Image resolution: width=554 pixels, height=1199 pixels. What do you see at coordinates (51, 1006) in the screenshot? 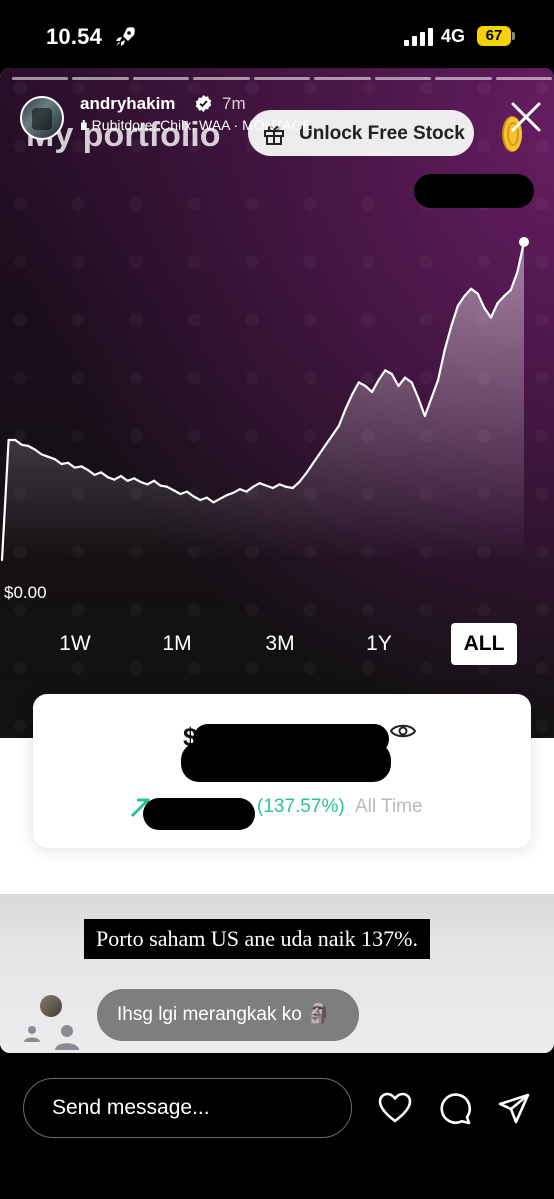
I see `reply-avatar` at bounding box center [51, 1006].